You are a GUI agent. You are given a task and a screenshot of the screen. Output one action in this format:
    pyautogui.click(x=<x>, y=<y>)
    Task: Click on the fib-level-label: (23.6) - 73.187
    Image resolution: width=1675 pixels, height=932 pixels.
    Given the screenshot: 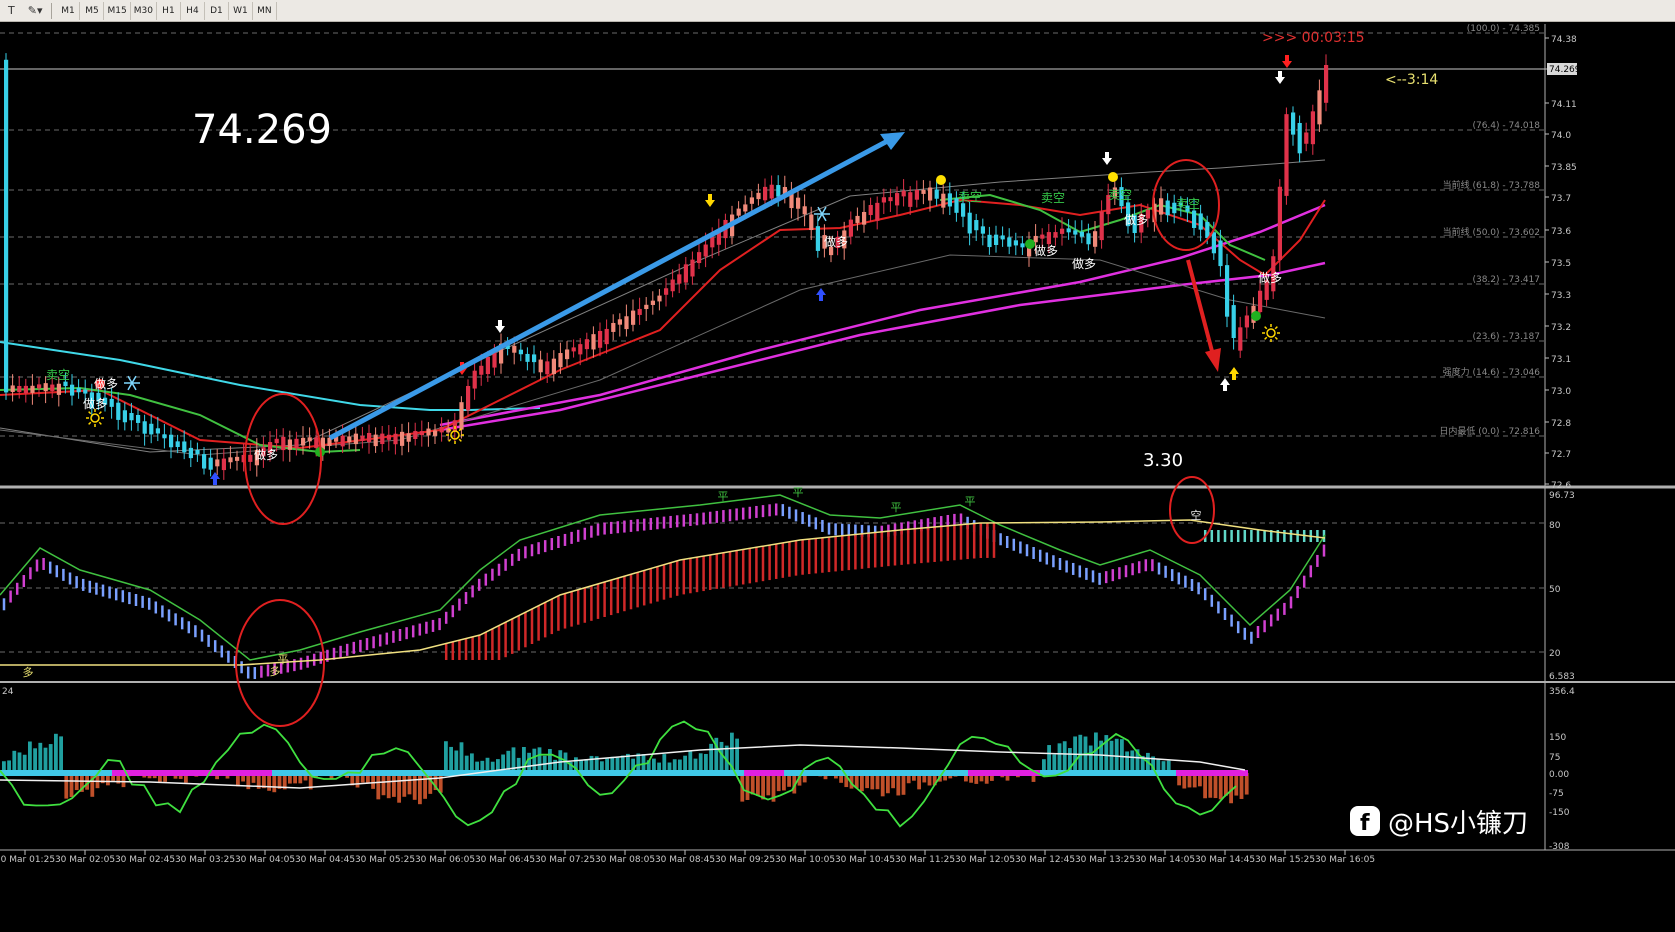 What is the action you would take?
    pyautogui.click(x=1506, y=337)
    